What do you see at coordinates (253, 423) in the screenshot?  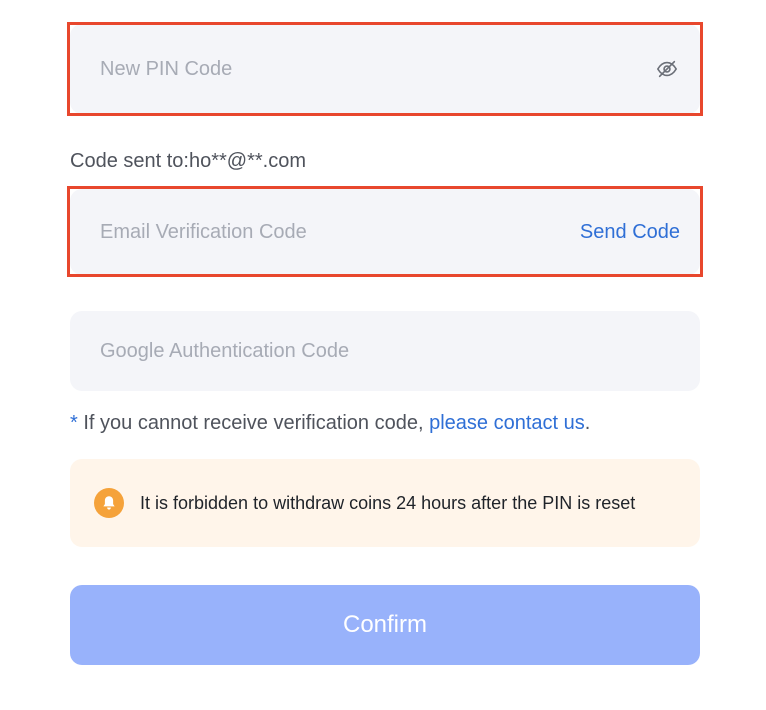 I see `help-message: If you cannot receive verification code,` at bounding box center [253, 423].